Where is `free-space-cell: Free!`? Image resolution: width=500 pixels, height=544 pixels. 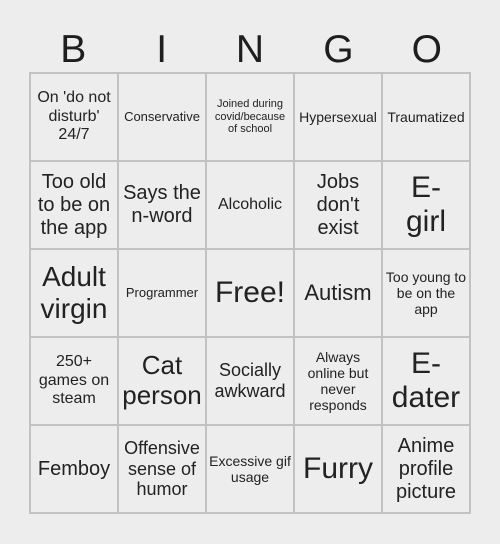 free-space-cell: Free! is located at coordinates (251, 294).